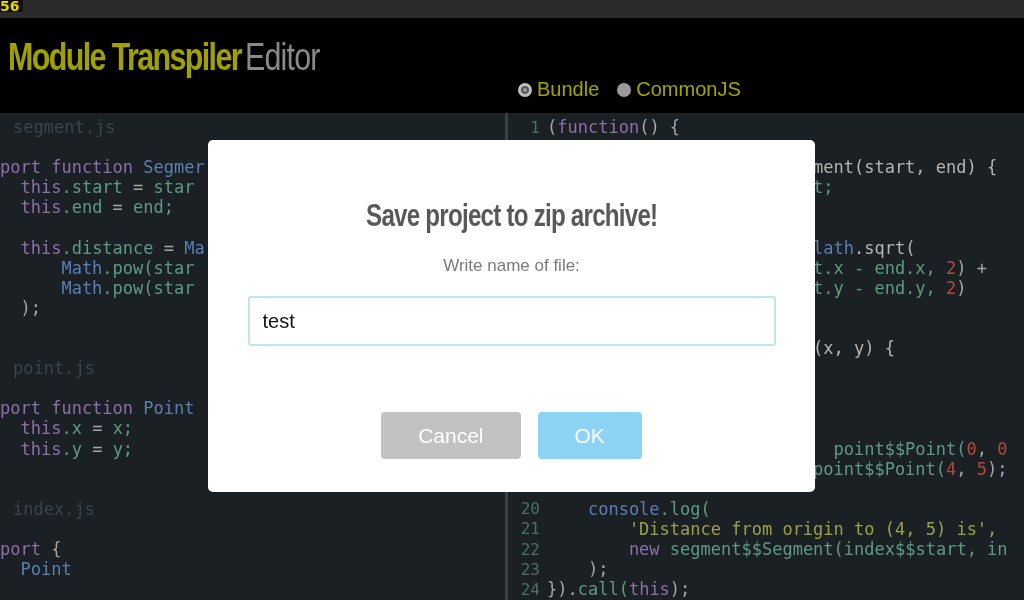 The width and height of the screenshot is (1024, 600). Describe the element at coordinates (102, 167) in the screenshot. I see `code-line: port function Segmer` at that location.